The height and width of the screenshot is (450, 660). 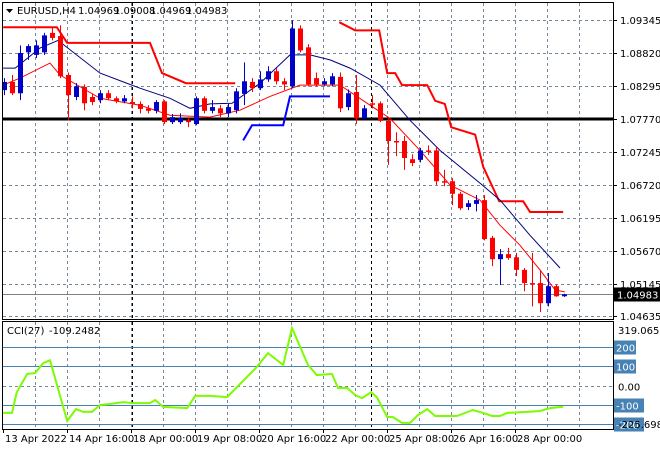 I want to click on time-axis-label: 13 Apr 2022, so click(x=36, y=439).